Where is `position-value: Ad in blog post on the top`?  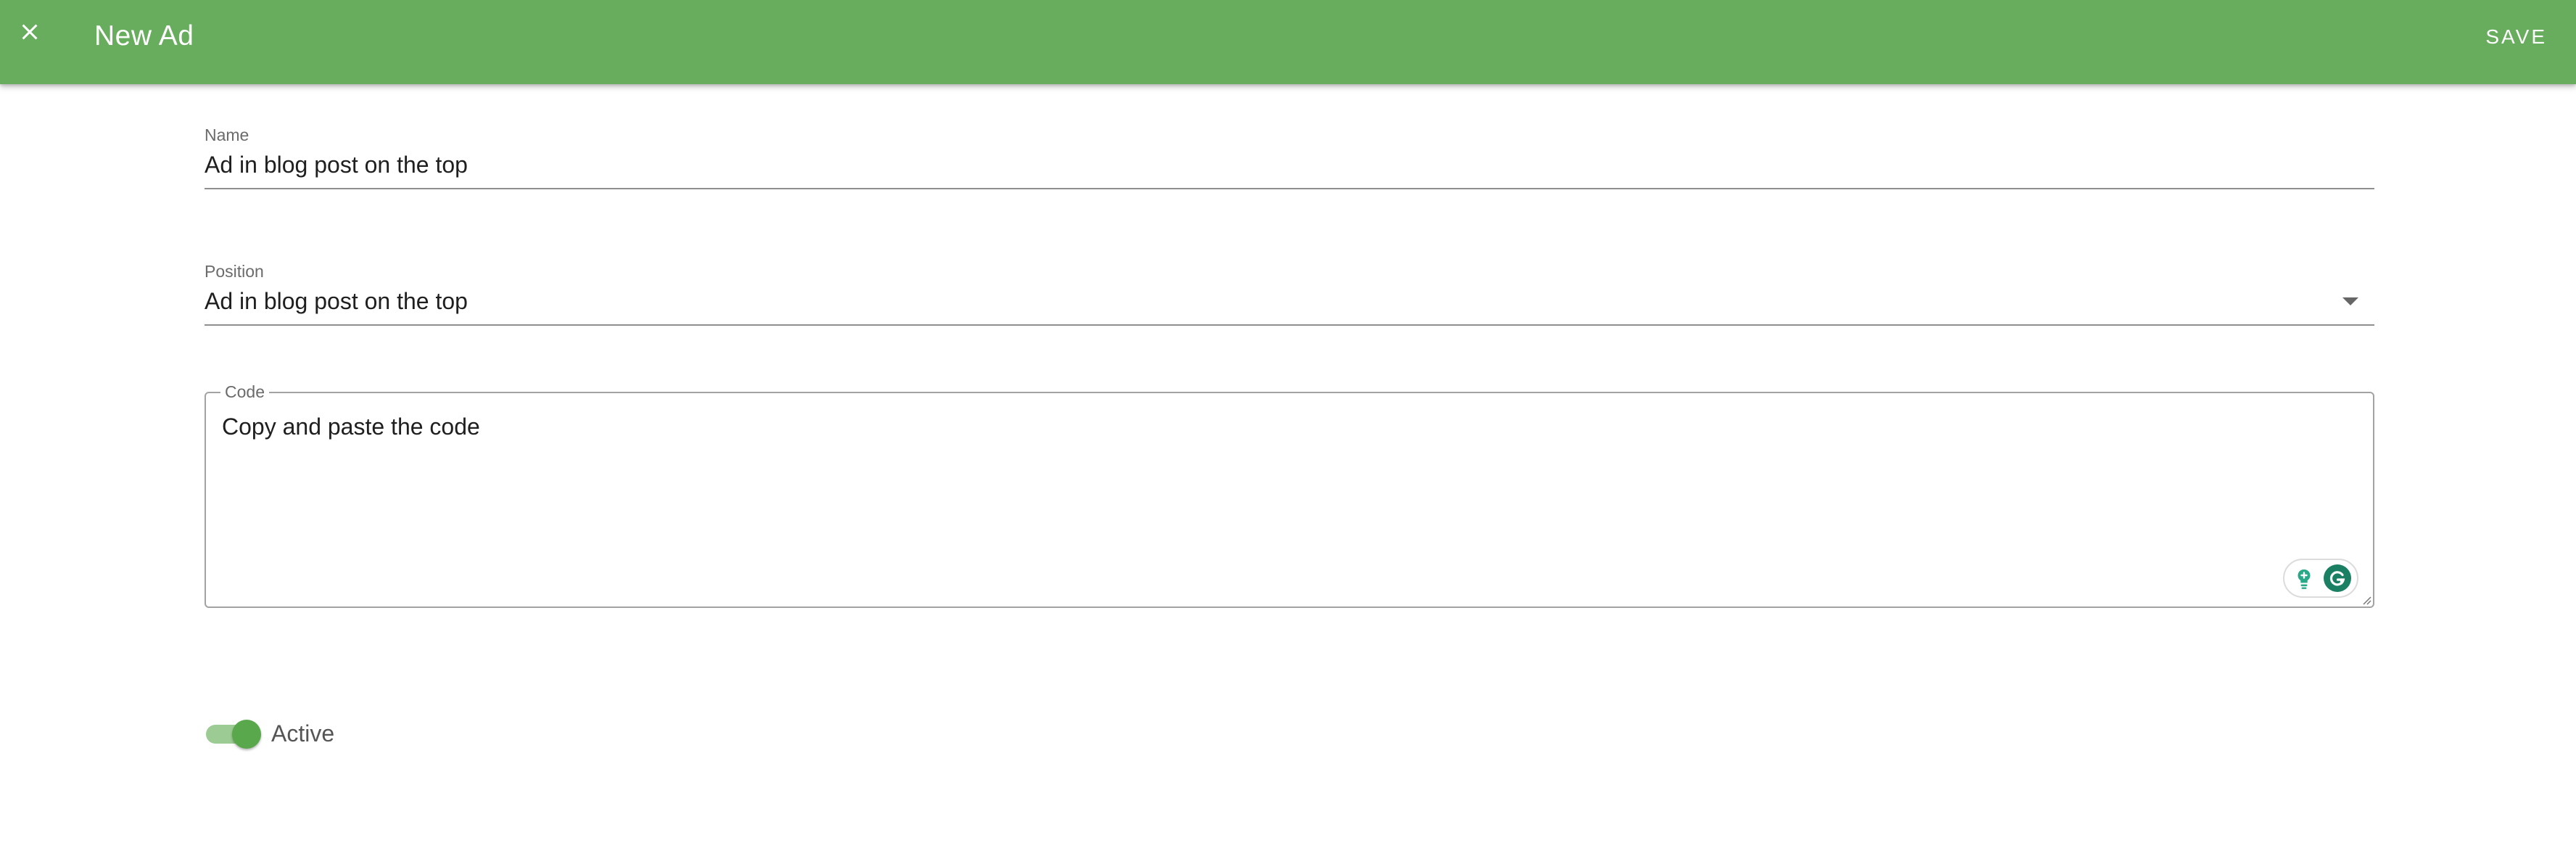 position-value: Ad in blog post on the top is located at coordinates (1289, 301).